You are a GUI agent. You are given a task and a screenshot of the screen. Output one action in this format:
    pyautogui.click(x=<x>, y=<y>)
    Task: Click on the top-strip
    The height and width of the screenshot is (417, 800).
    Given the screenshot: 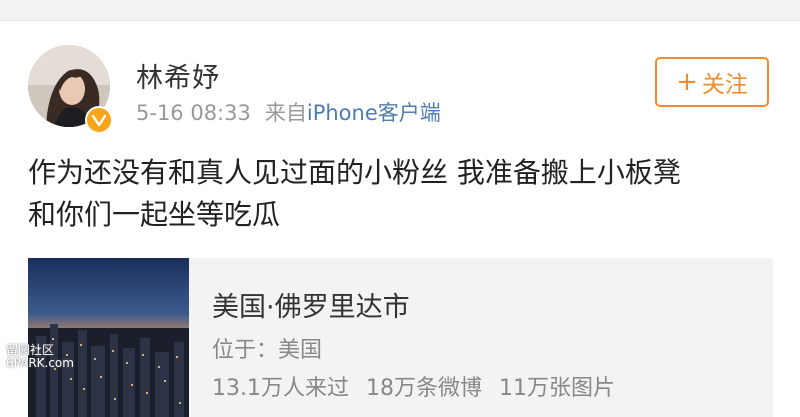 What is the action you would take?
    pyautogui.click(x=400, y=10)
    